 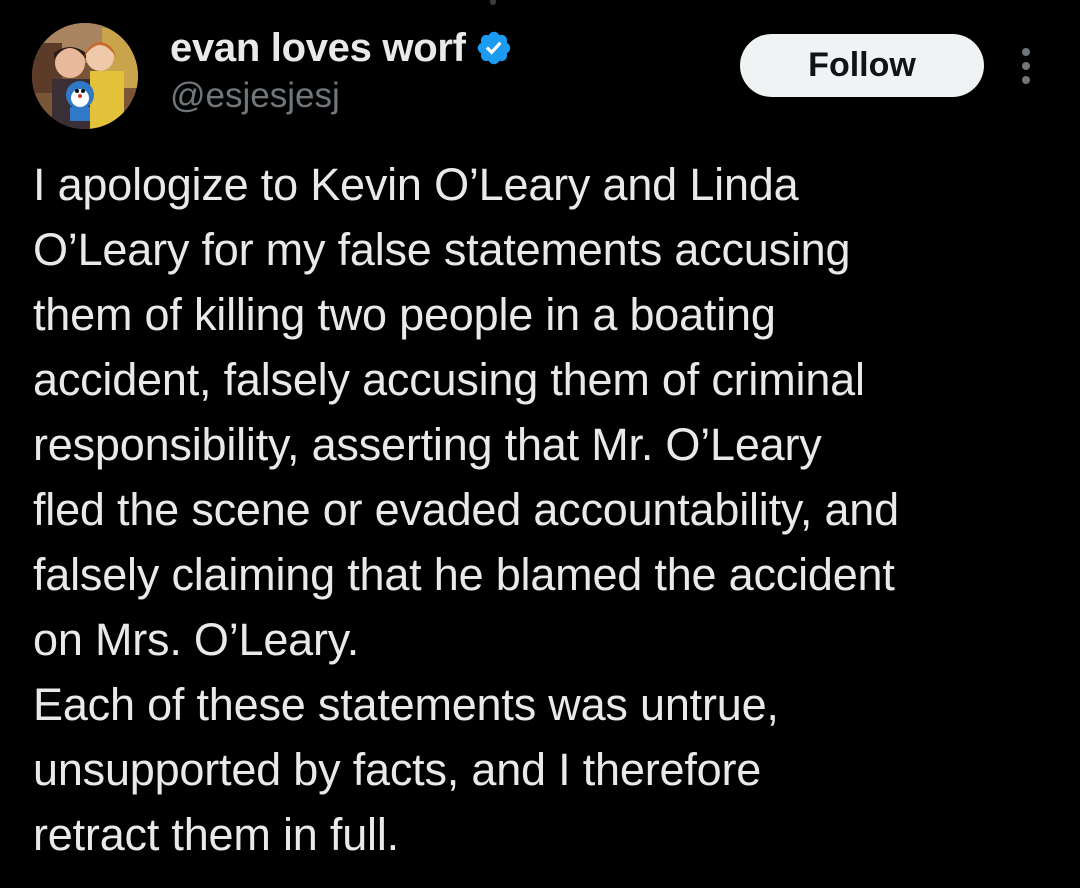 I want to click on verified-badge-icon, so click(x=493, y=48).